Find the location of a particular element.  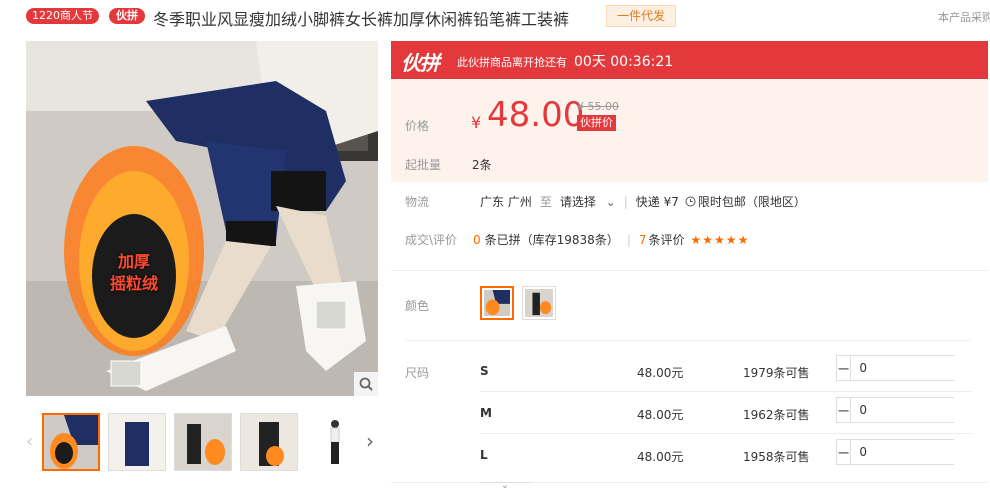

express-fee: 快递 ¥7 is located at coordinates (657, 202).